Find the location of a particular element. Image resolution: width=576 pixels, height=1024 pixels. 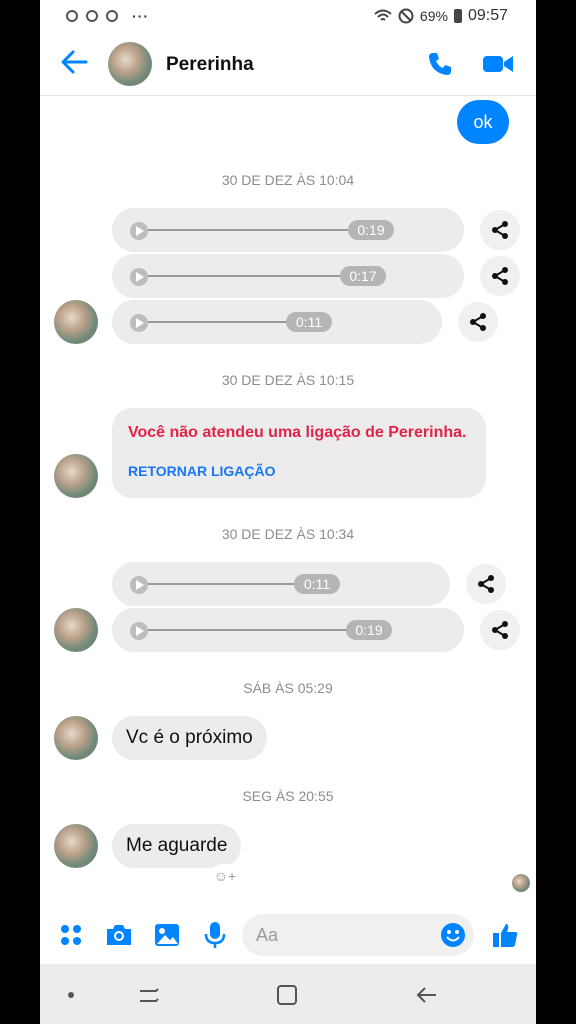

chat-header: Pererinha is located at coordinates (288, 64).